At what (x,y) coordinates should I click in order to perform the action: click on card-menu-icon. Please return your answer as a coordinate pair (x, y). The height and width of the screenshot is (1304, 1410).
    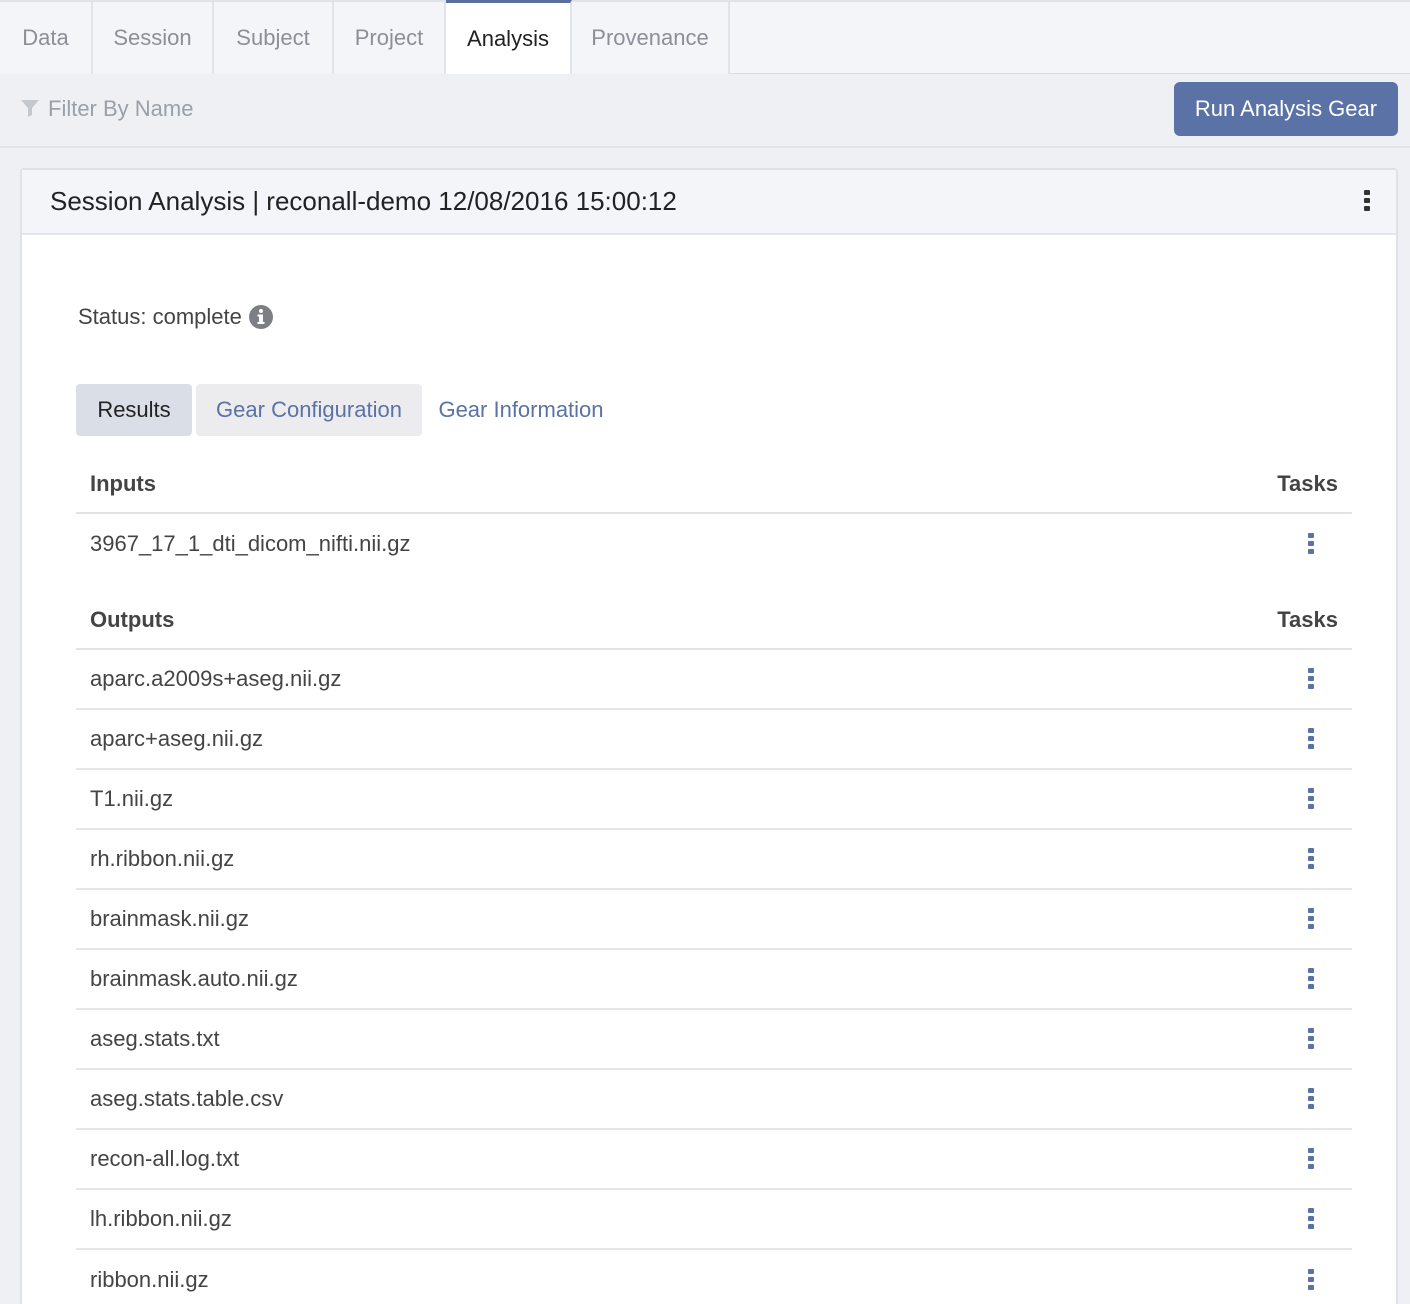
    Looking at the image, I should click on (1367, 201).